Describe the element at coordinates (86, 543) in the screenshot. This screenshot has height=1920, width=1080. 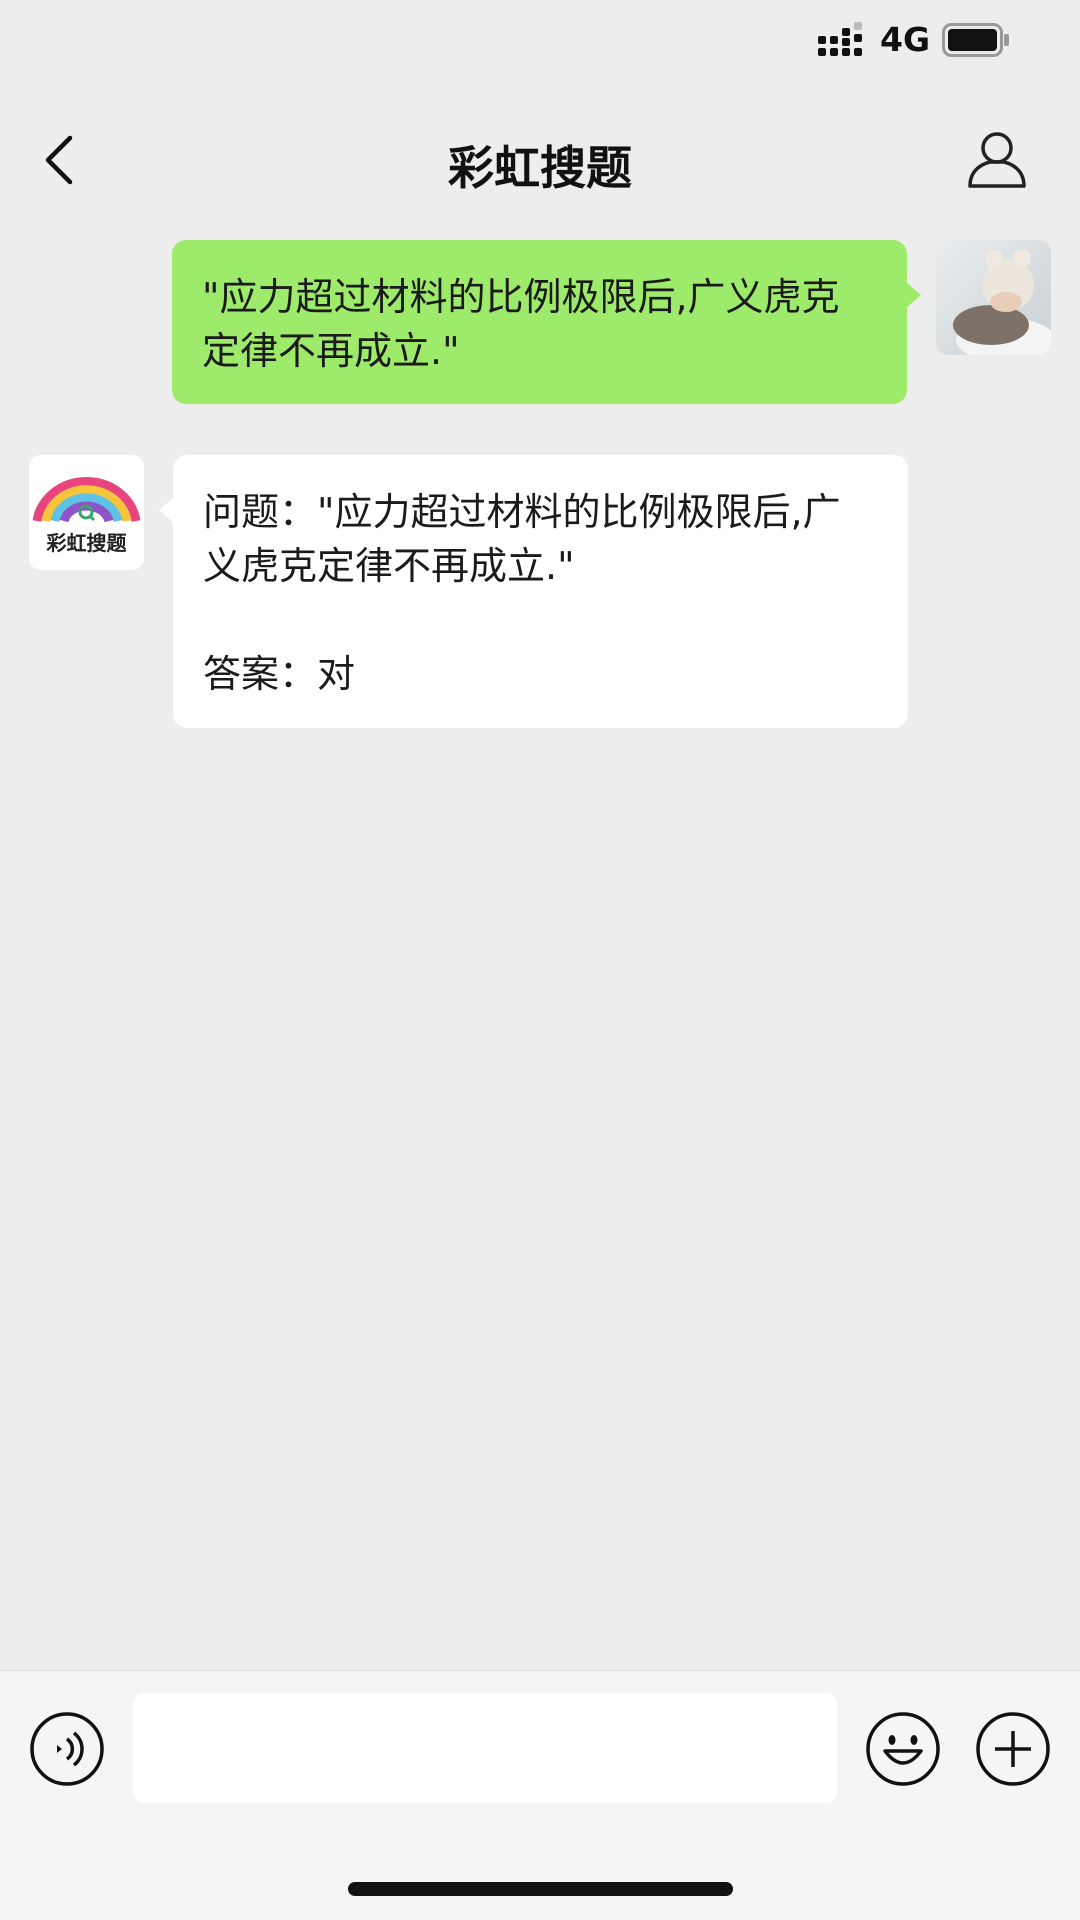
I see `bot-avatar-label: 彩虹搜题` at that location.